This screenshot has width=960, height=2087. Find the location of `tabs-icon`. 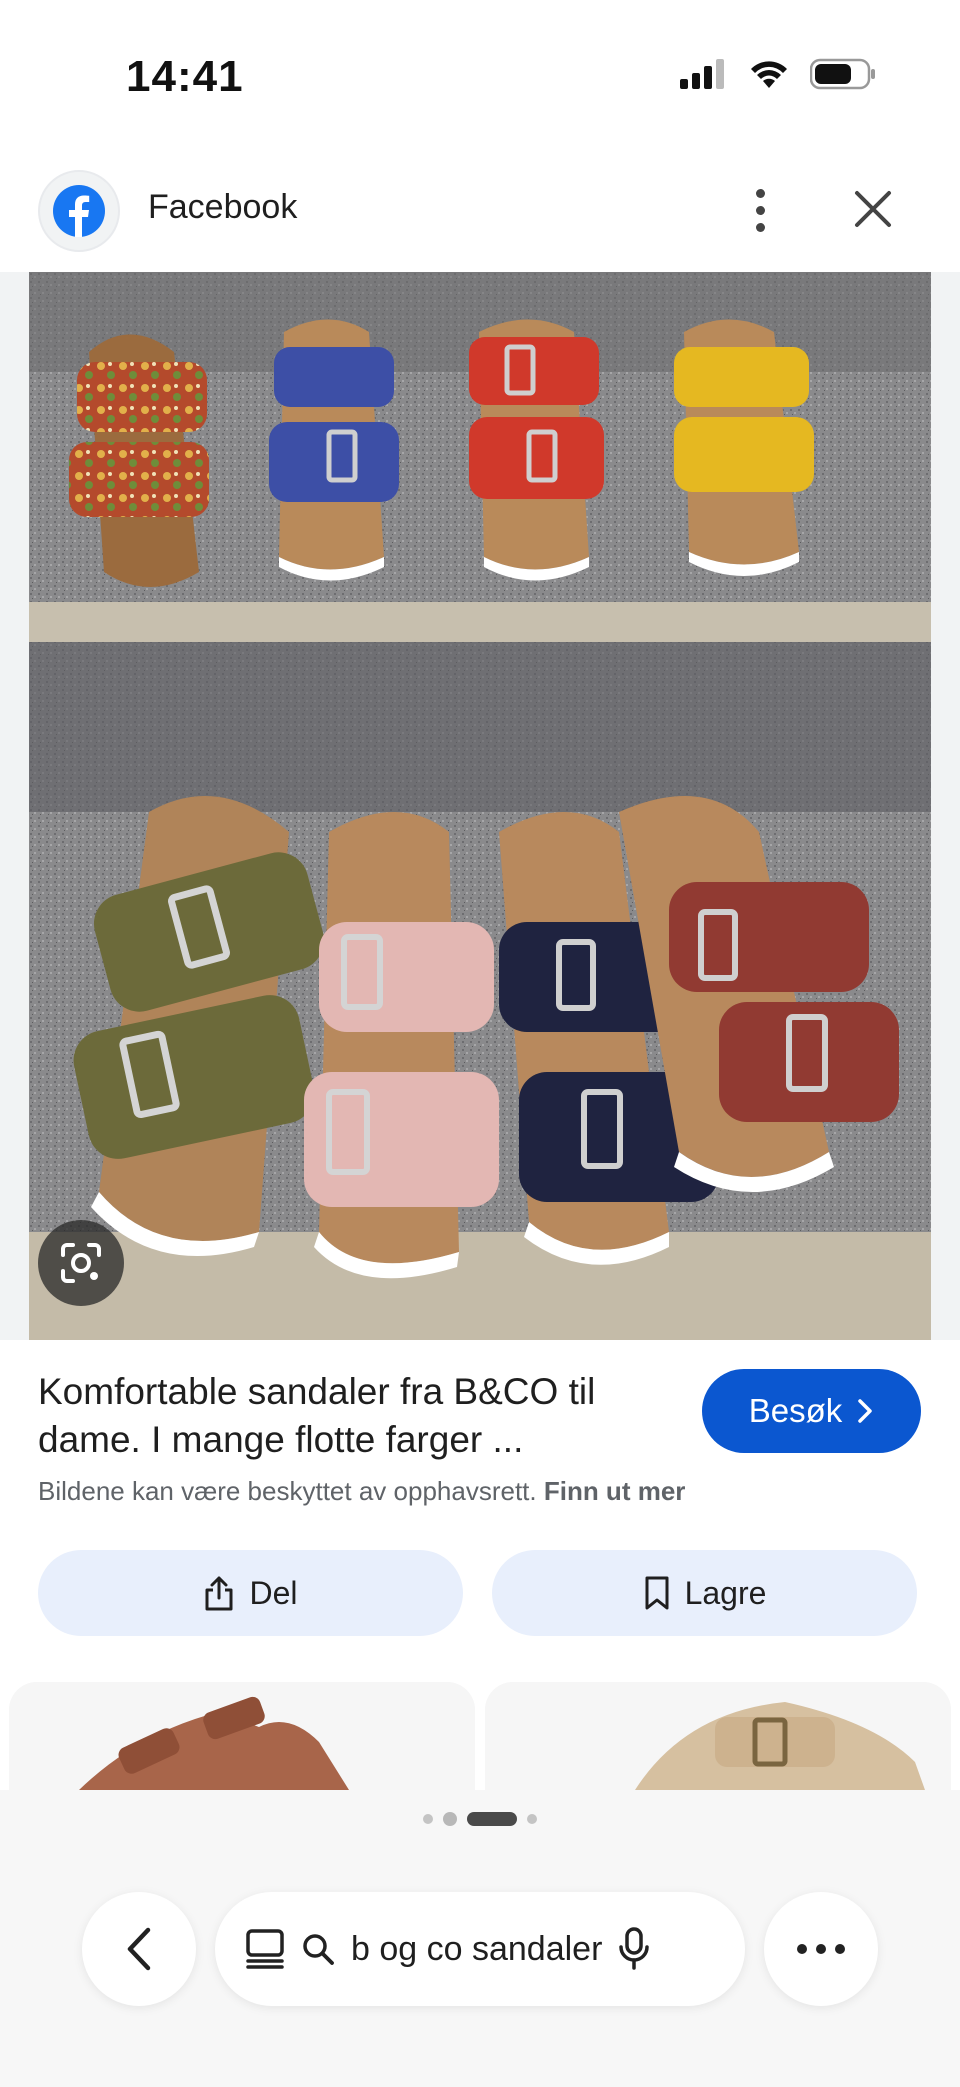

tabs-icon is located at coordinates (265, 1949).